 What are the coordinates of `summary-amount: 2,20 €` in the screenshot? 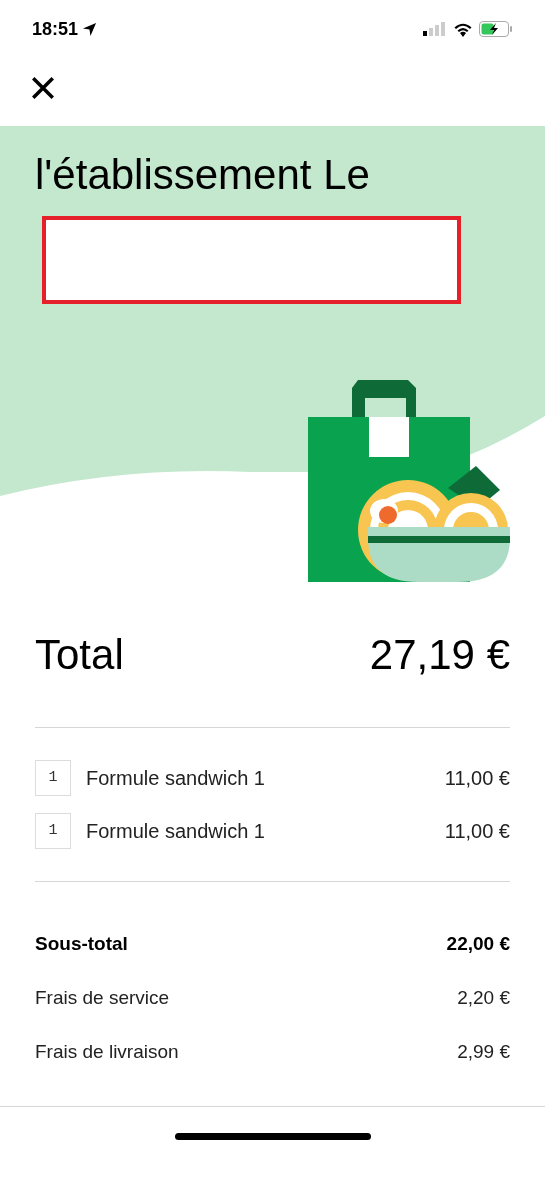 It's located at (483, 997).